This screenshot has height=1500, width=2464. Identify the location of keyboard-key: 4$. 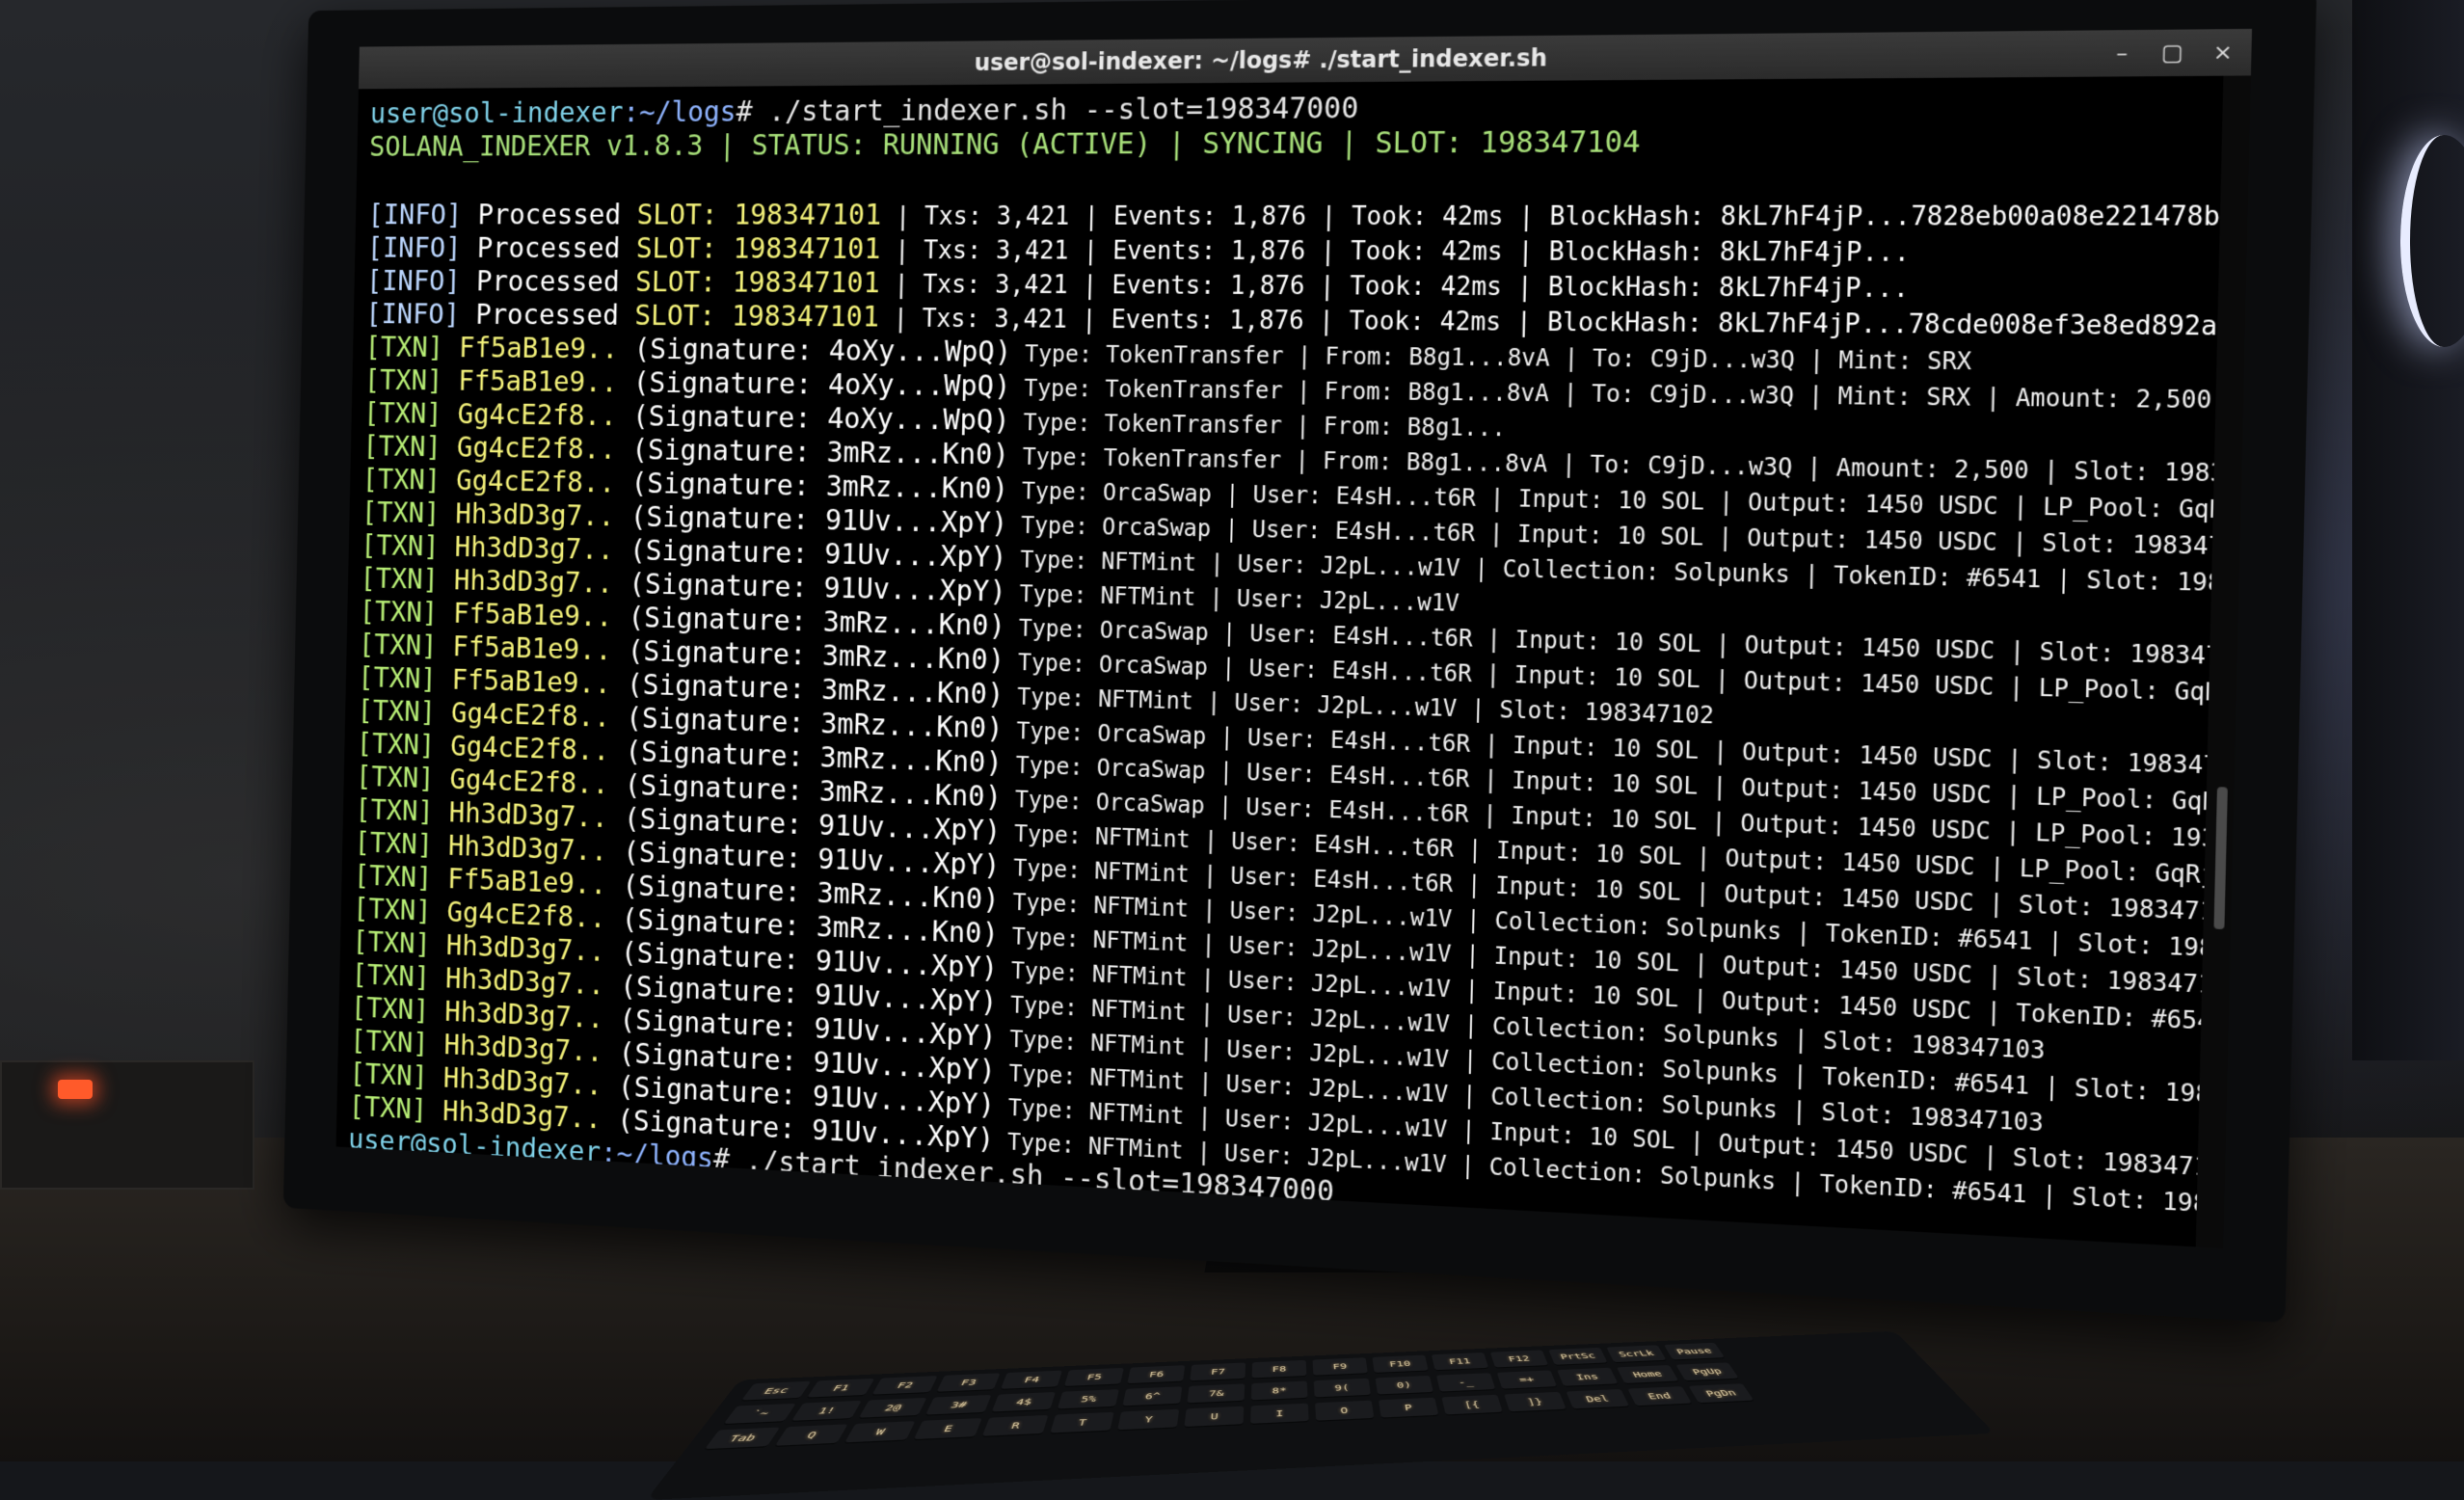
(1024, 1402).